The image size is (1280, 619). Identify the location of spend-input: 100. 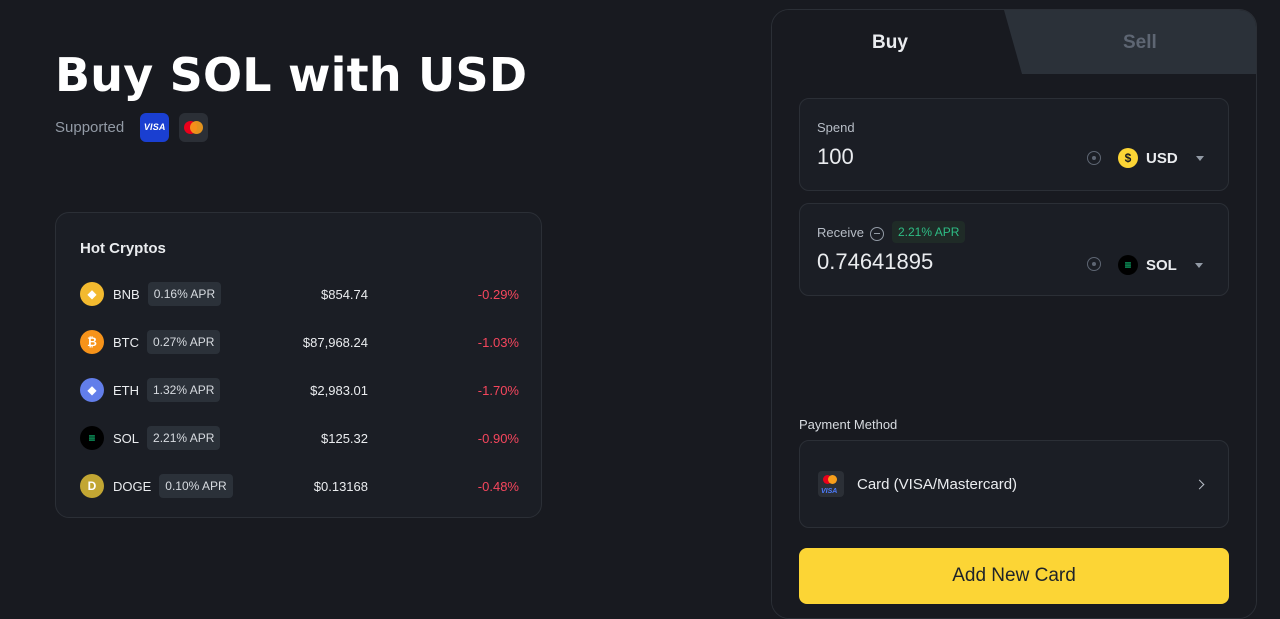
(835, 157).